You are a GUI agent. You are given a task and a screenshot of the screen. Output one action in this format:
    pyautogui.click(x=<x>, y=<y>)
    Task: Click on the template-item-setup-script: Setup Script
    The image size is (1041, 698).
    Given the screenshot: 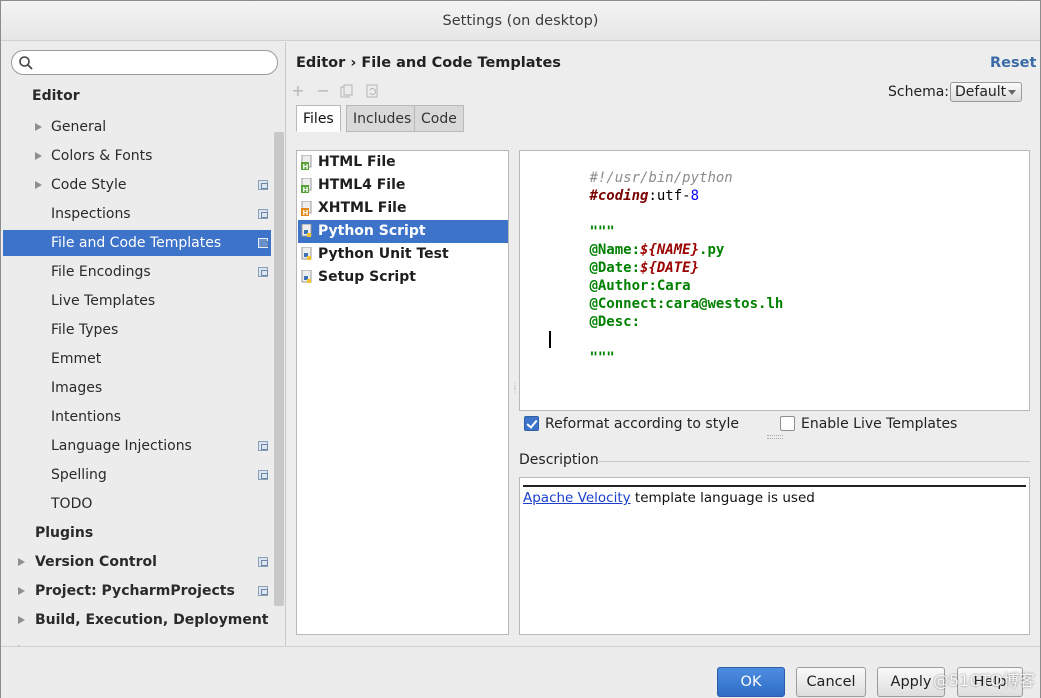 What is the action you would take?
    pyautogui.click(x=403, y=277)
    